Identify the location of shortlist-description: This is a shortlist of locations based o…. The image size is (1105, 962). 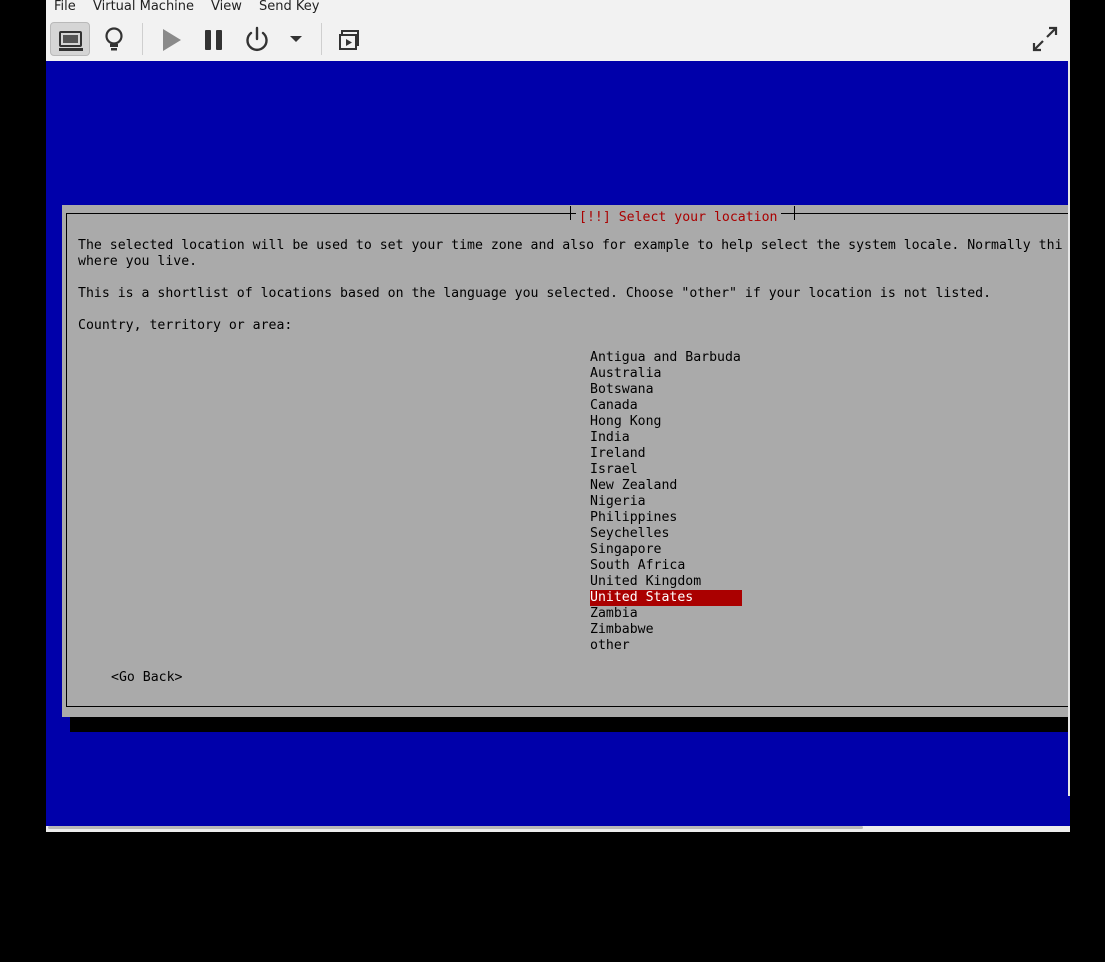
(535, 293).